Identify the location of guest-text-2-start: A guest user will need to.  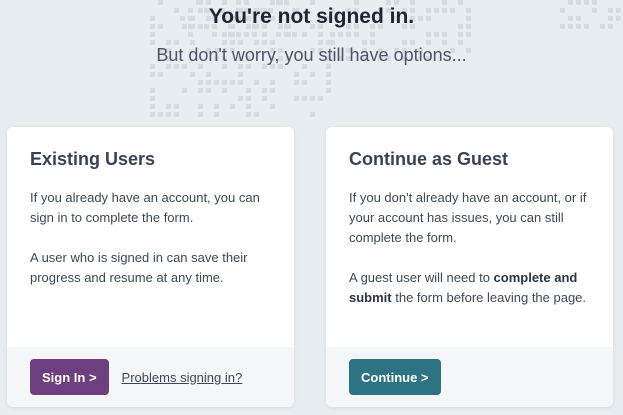
(421, 277).